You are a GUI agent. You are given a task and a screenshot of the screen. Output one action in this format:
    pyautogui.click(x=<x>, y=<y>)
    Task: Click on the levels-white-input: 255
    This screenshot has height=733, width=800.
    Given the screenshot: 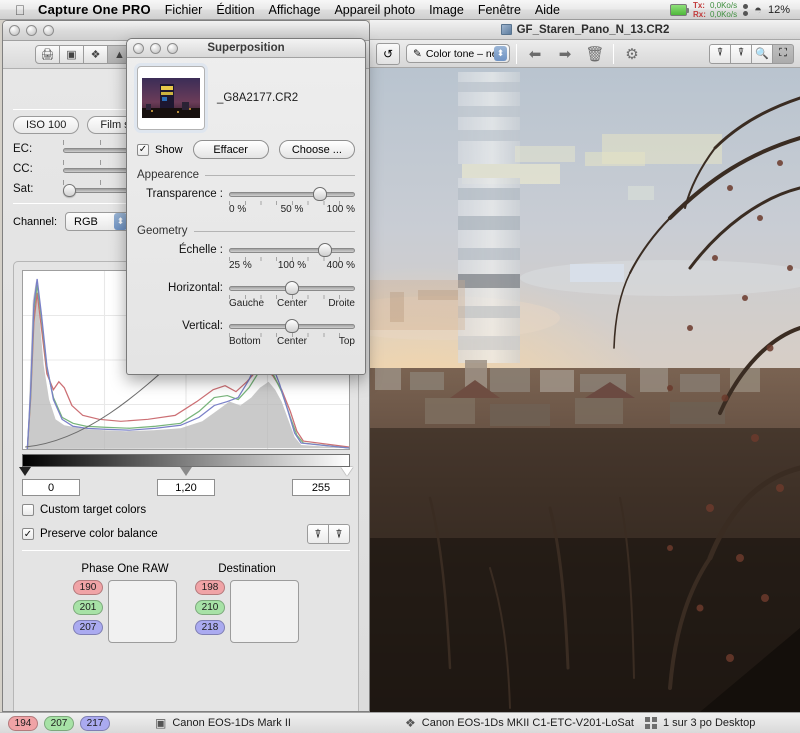 What is the action you would take?
    pyautogui.click(x=321, y=487)
    